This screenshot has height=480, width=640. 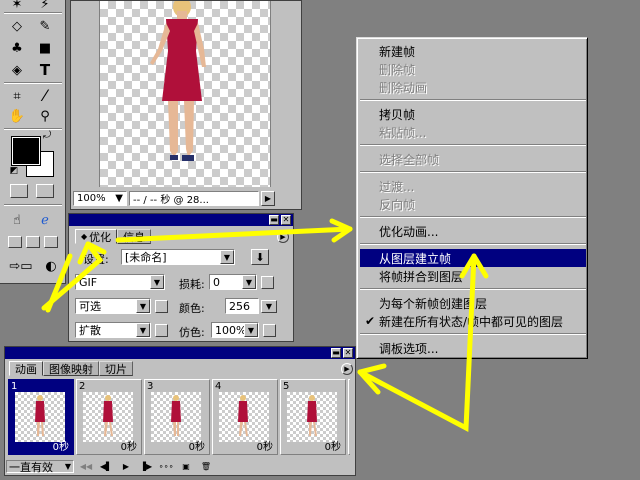 I want to click on loss-field: 0 ▼, so click(x=233, y=282).